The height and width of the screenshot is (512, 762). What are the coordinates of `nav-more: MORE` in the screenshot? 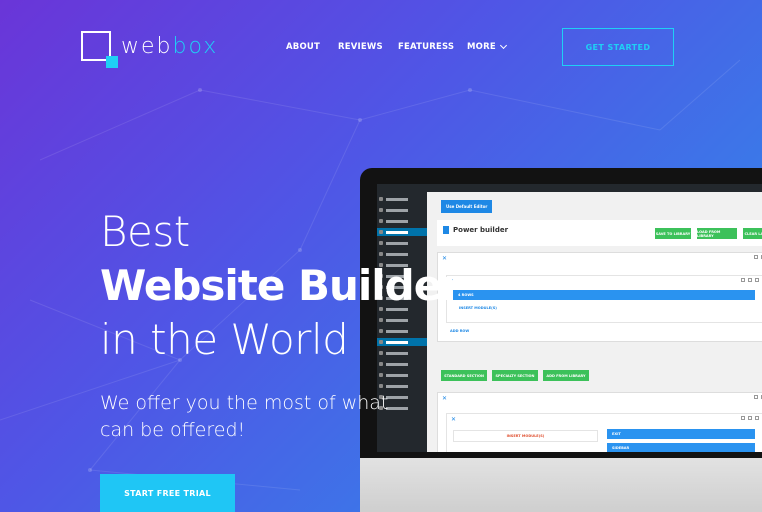 It's located at (487, 46).